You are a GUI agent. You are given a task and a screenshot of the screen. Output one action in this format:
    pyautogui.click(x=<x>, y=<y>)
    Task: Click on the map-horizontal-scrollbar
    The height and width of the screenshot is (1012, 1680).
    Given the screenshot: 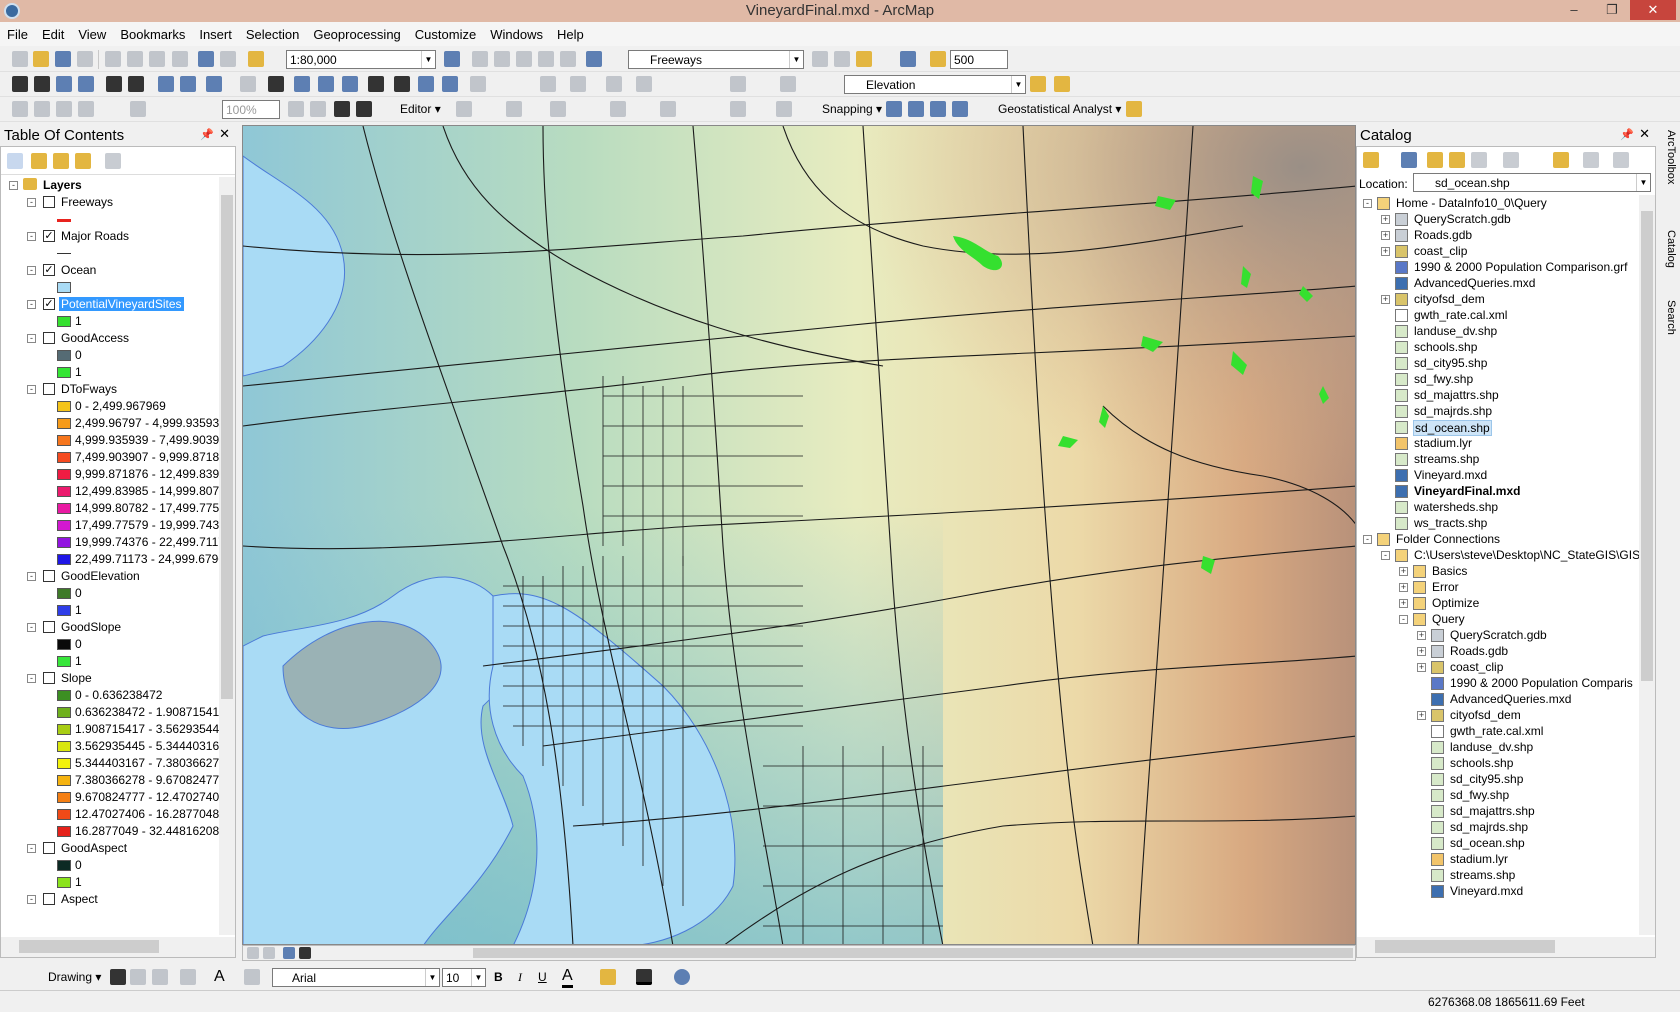 What is the action you would take?
    pyautogui.click(x=913, y=953)
    